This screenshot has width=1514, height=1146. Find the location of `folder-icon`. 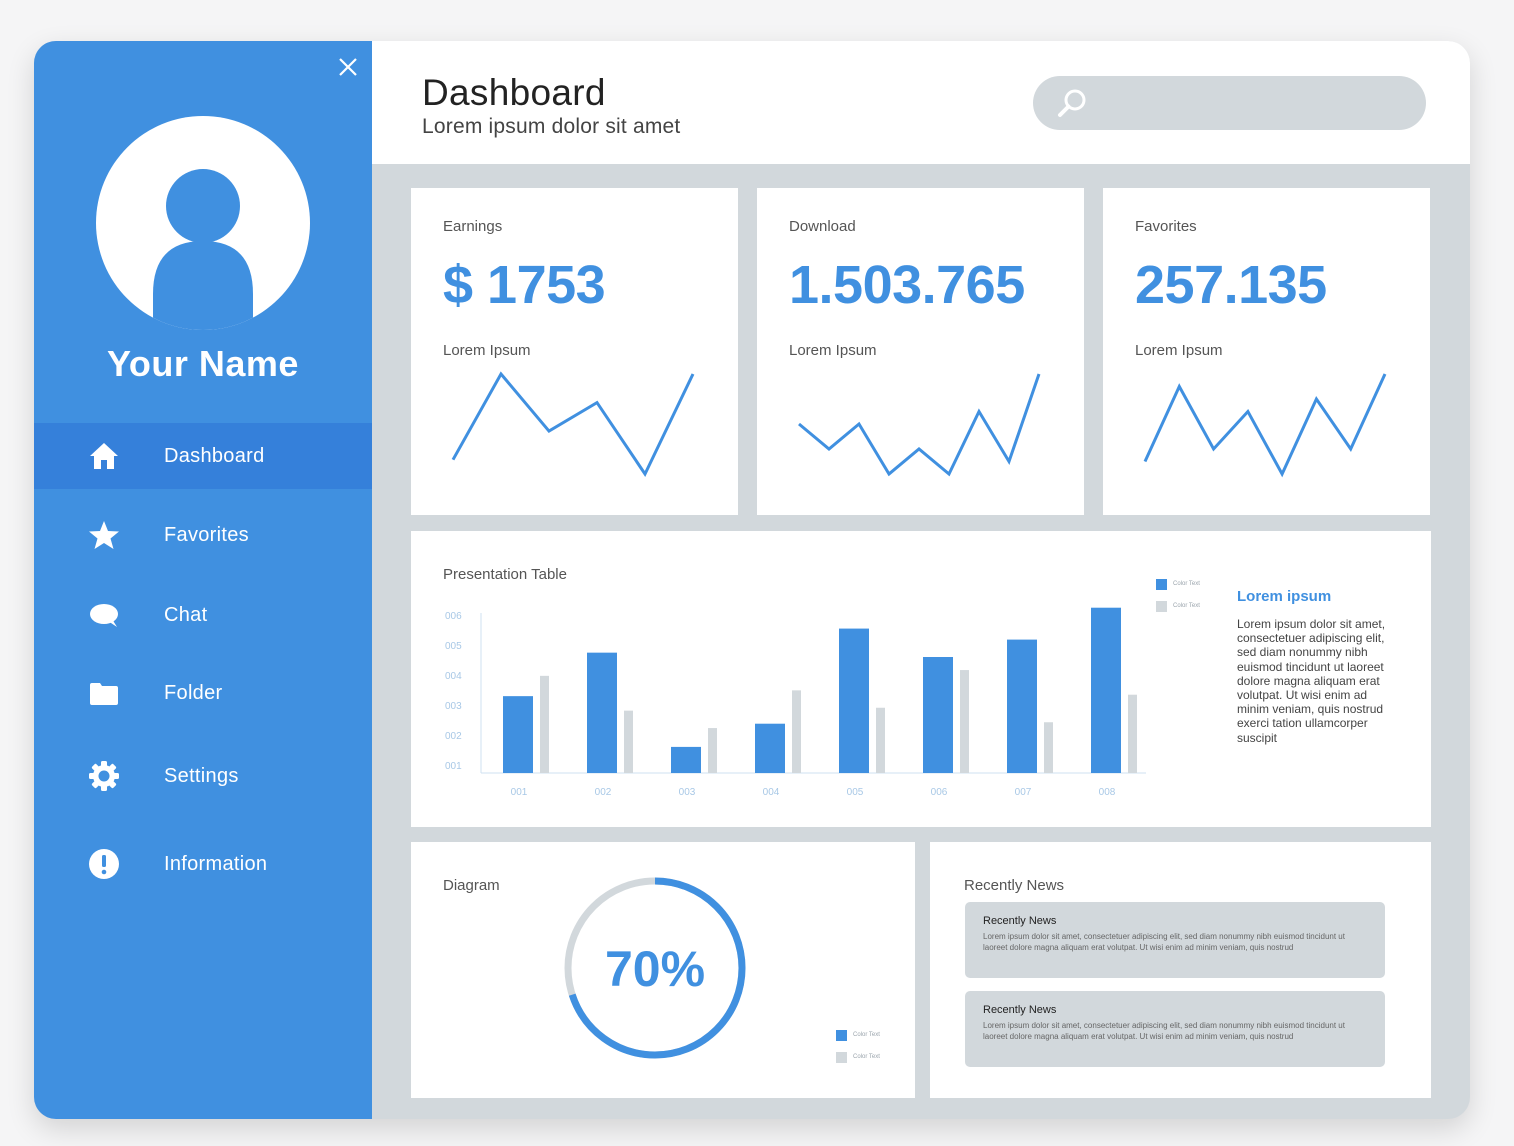

folder-icon is located at coordinates (104, 694).